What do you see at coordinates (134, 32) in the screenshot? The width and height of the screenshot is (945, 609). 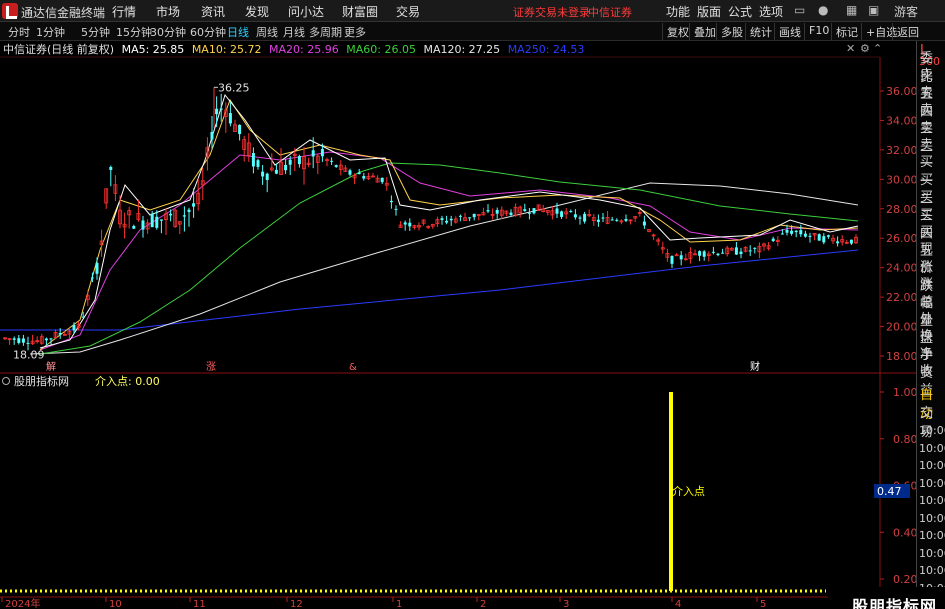 I see `period-15min: 15分钟` at bounding box center [134, 32].